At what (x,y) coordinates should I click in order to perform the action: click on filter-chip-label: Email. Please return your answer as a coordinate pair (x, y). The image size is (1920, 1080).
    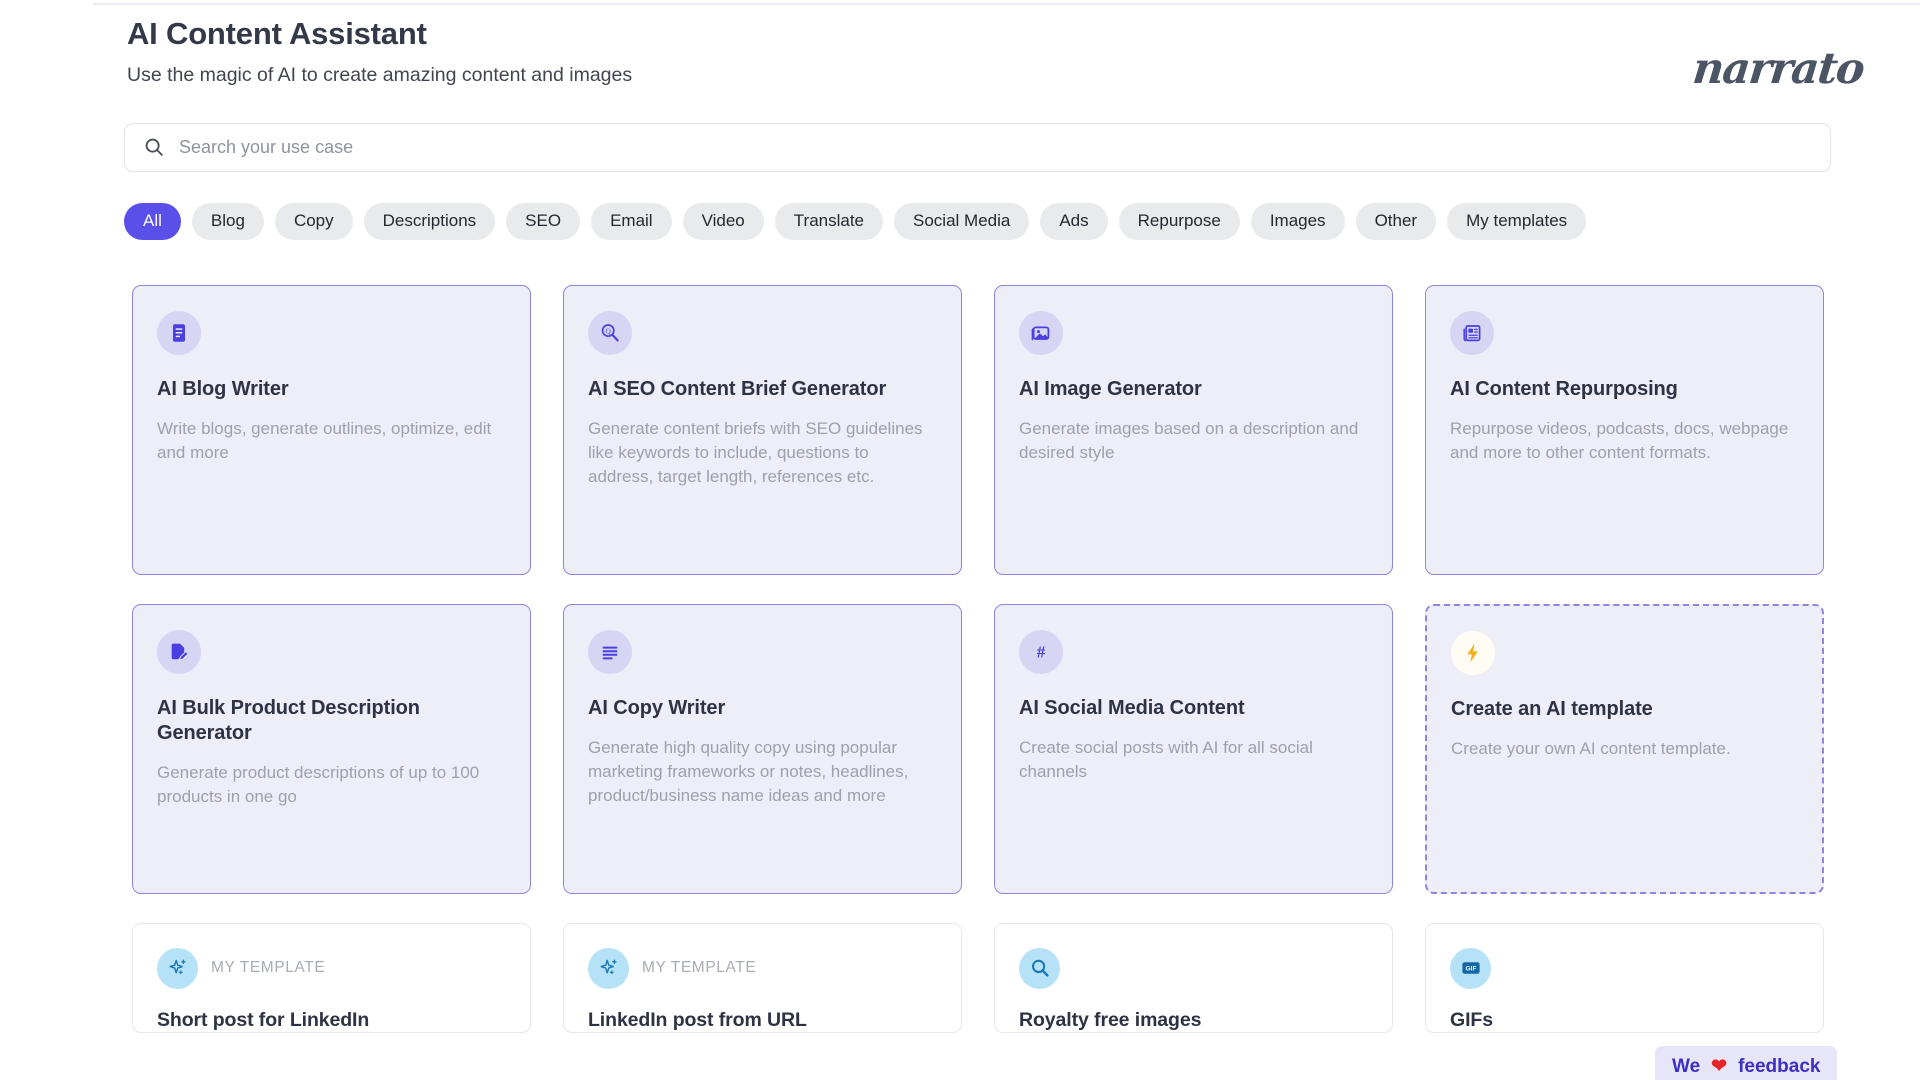
    Looking at the image, I should click on (631, 221).